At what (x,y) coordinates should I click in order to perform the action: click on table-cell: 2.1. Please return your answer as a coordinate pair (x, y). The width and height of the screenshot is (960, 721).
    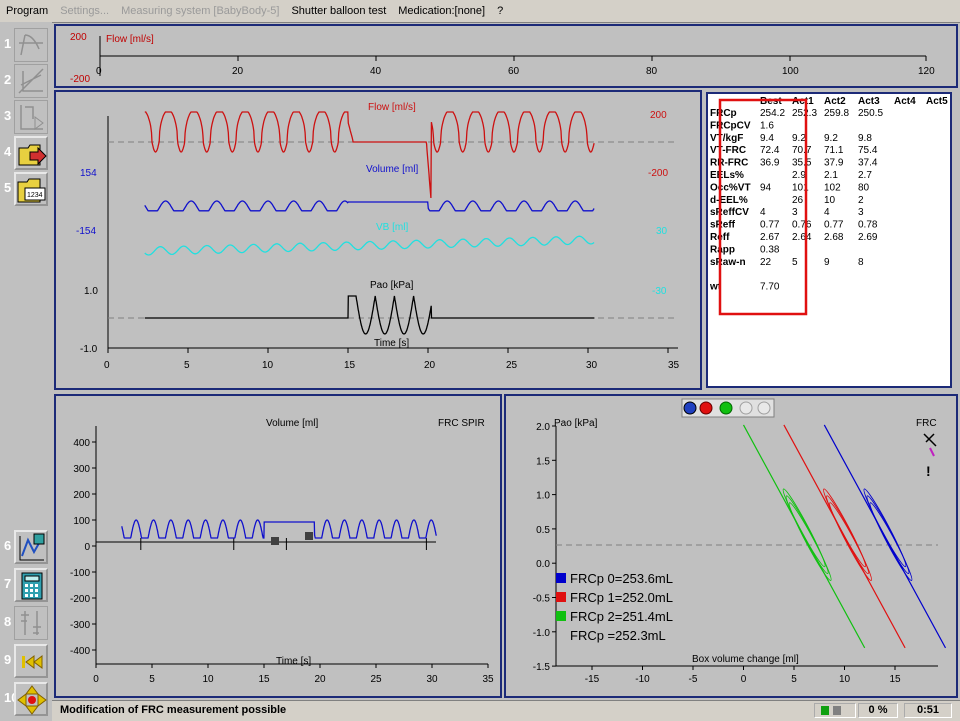
    Looking at the image, I should click on (831, 175).